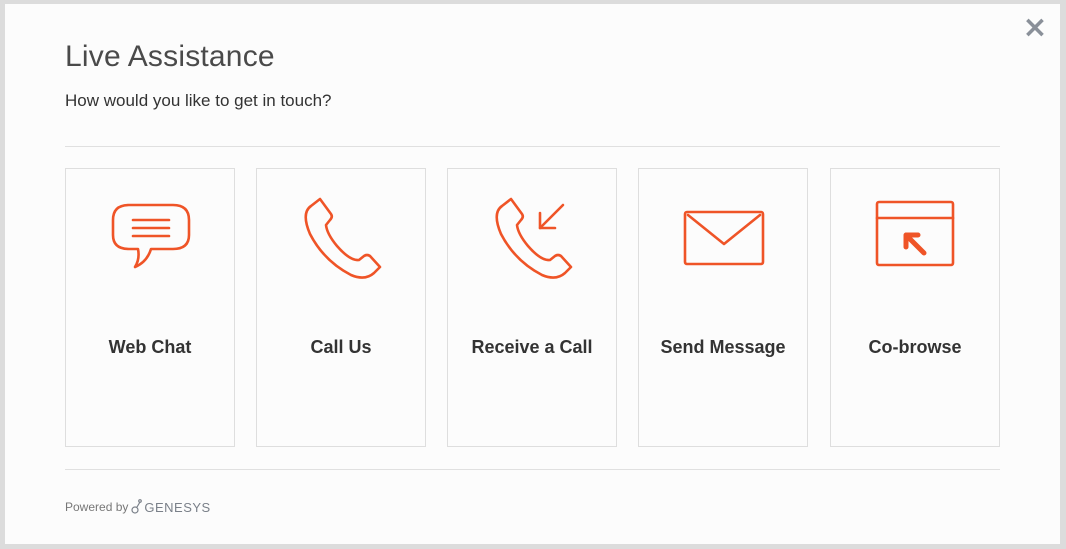 This screenshot has width=1066, height=549. Describe the element at coordinates (198, 100) in the screenshot. I see `dialog-subtitle: How would you like to get in touch?` at that location.